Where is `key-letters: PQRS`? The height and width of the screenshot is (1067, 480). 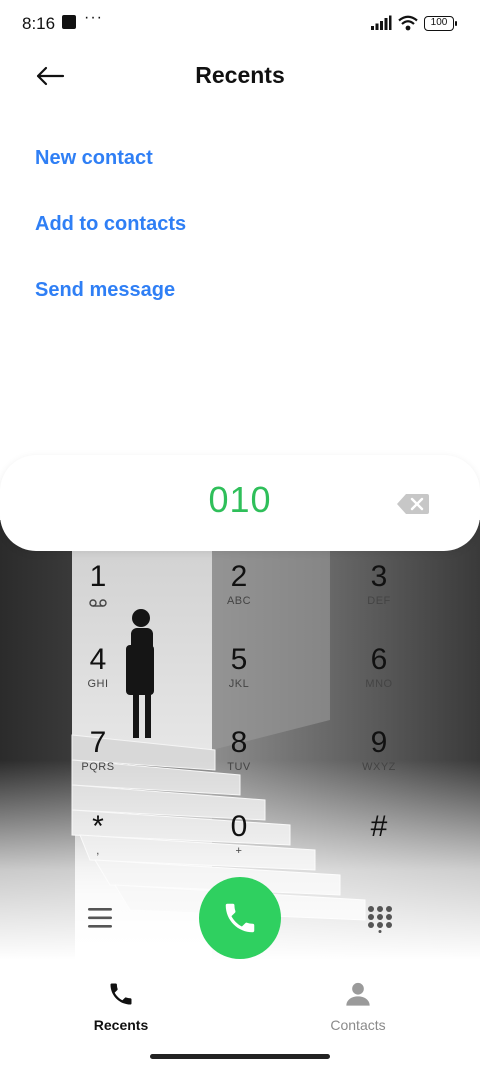
key-letters: PQRS is located at coordinates (98, 767).